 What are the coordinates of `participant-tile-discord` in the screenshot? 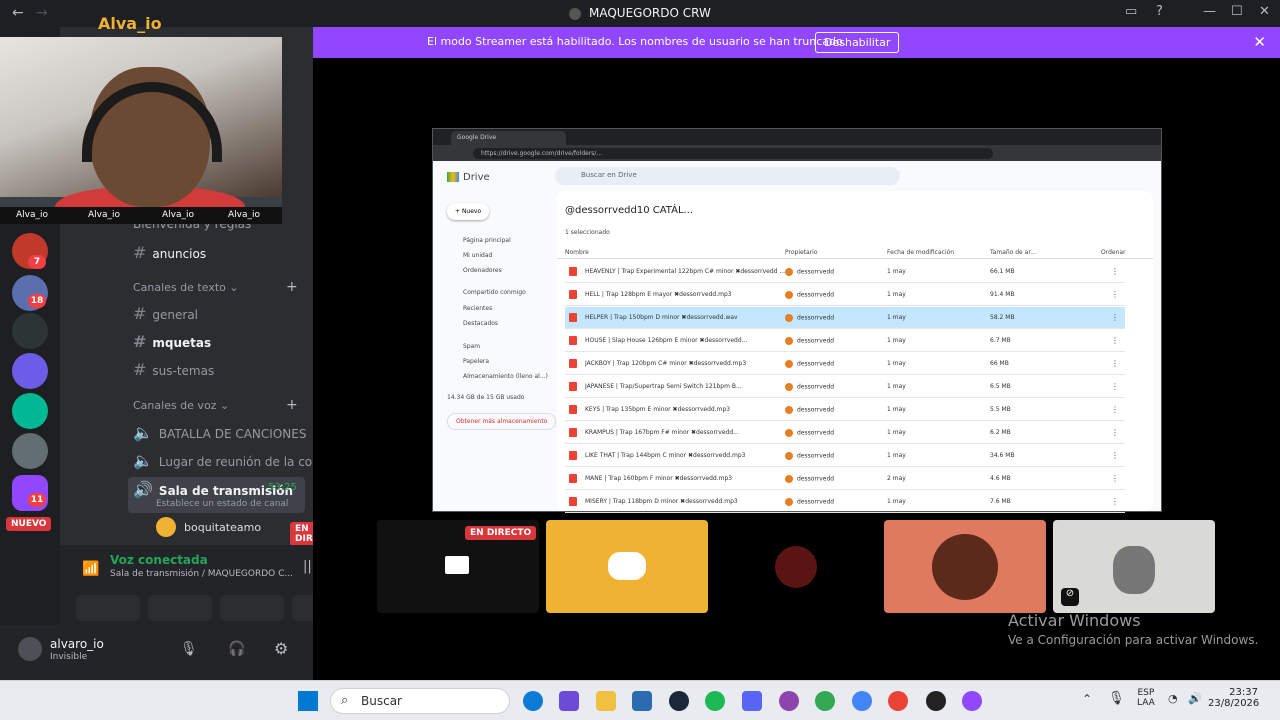 It's located at (627, 566).